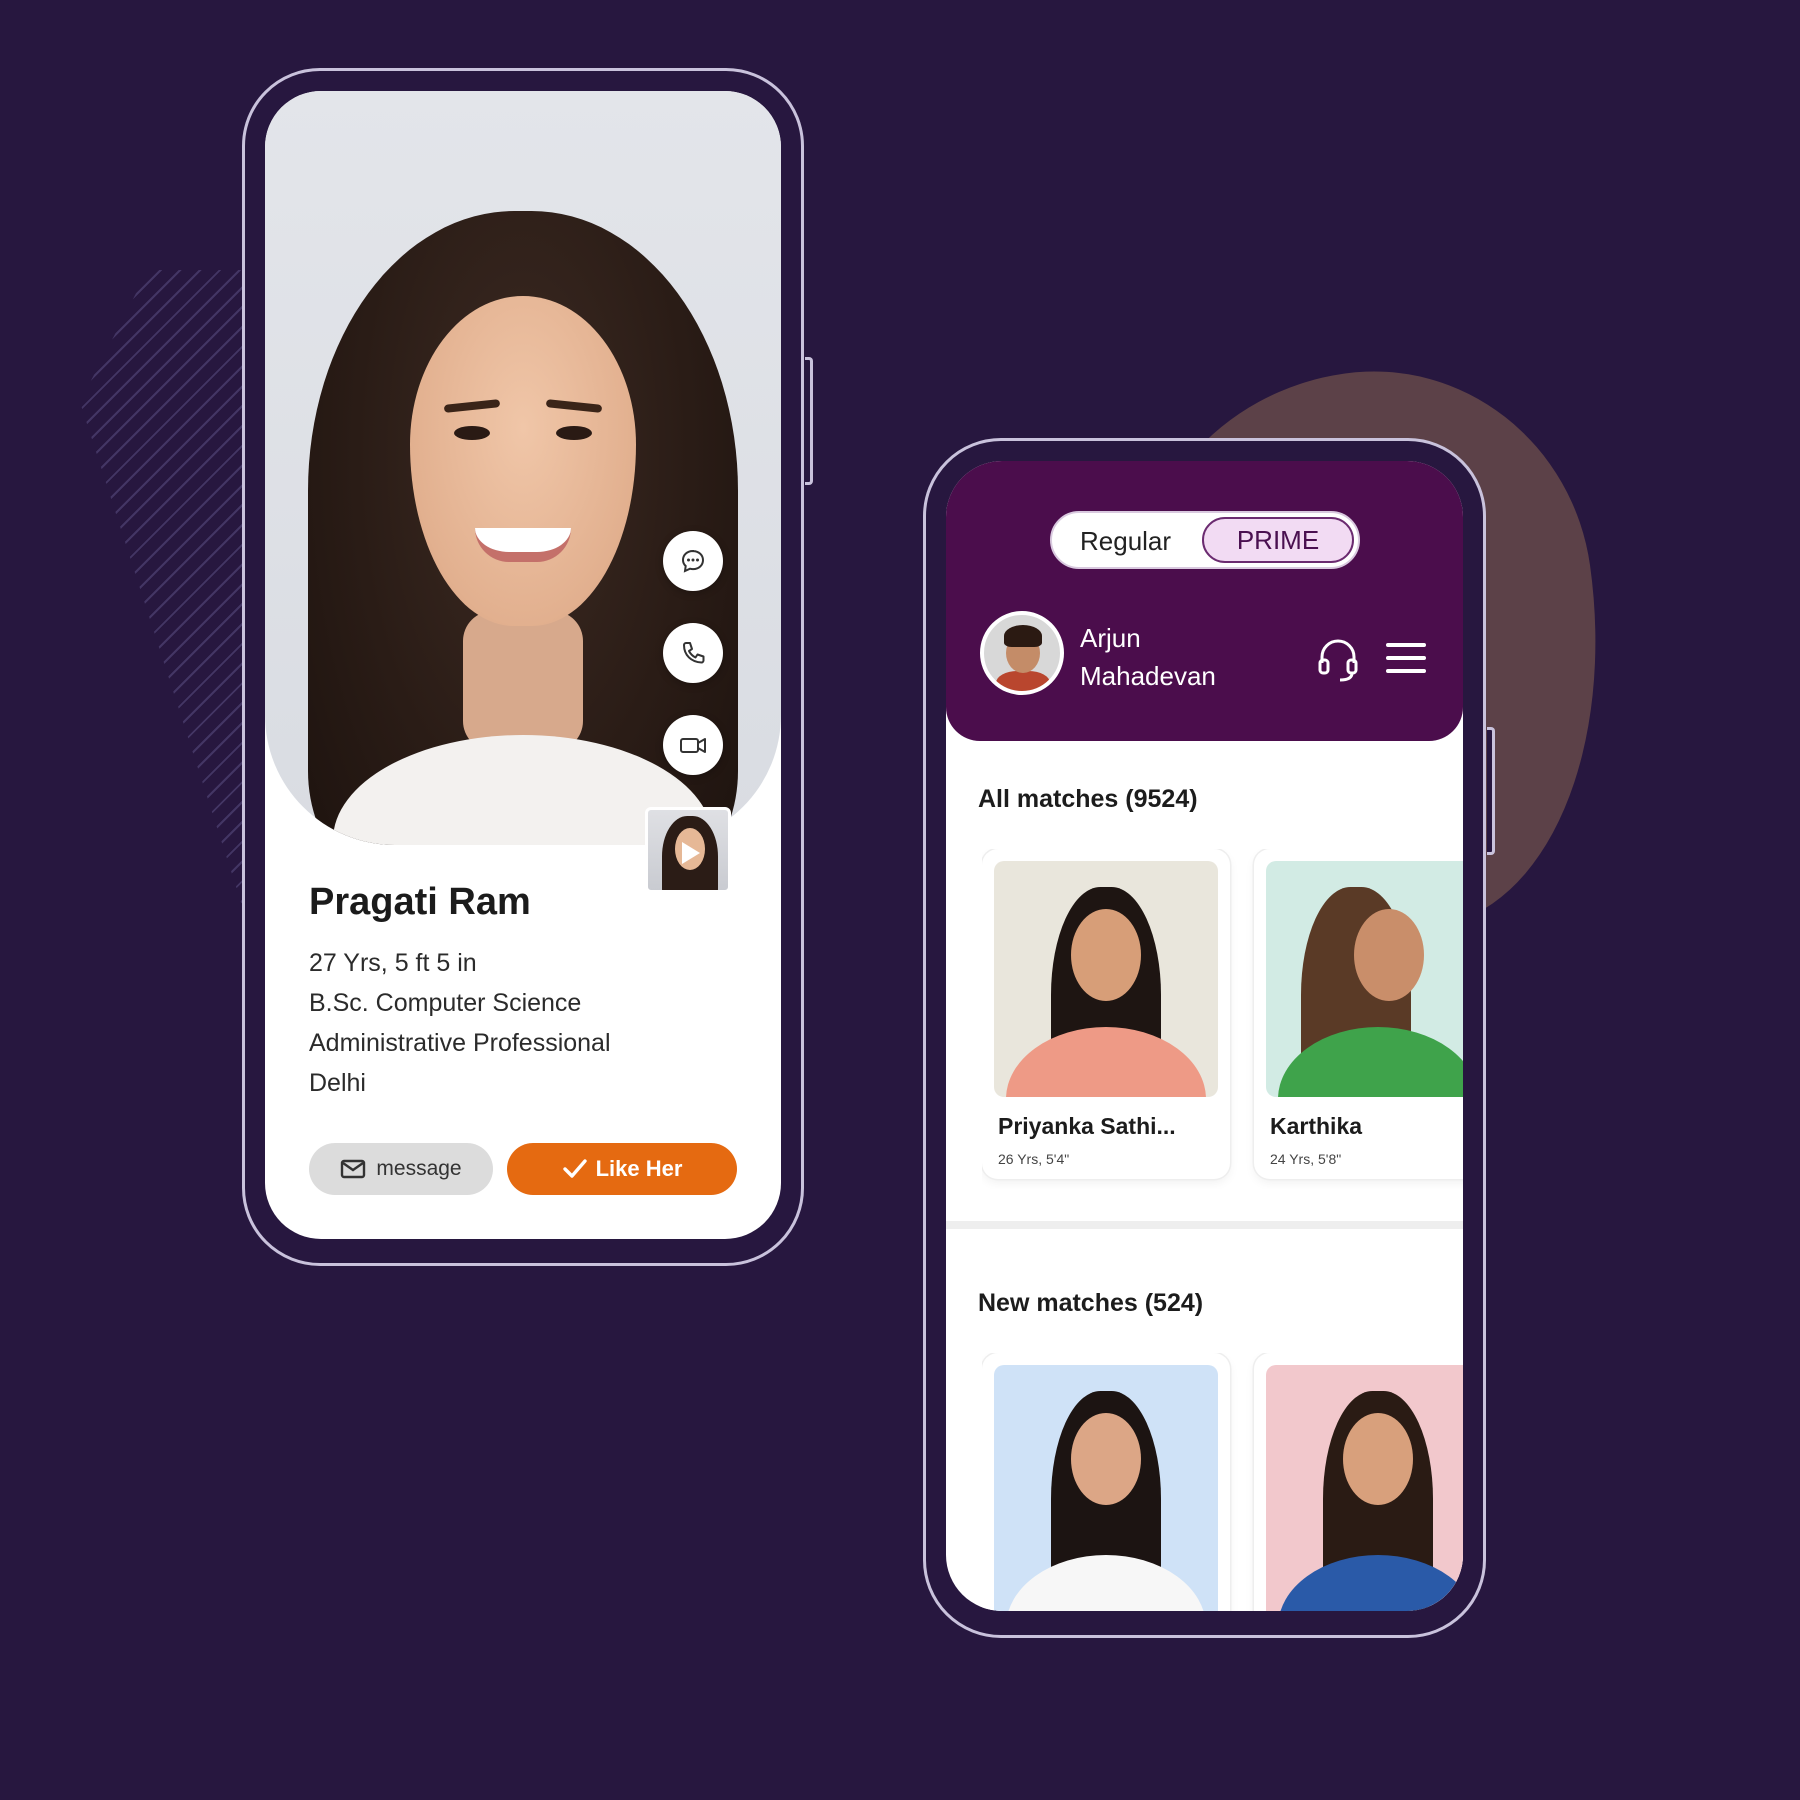  Describe the element at coordinates (574, 1168) in the screenshot. I see `check-icon` at that location.